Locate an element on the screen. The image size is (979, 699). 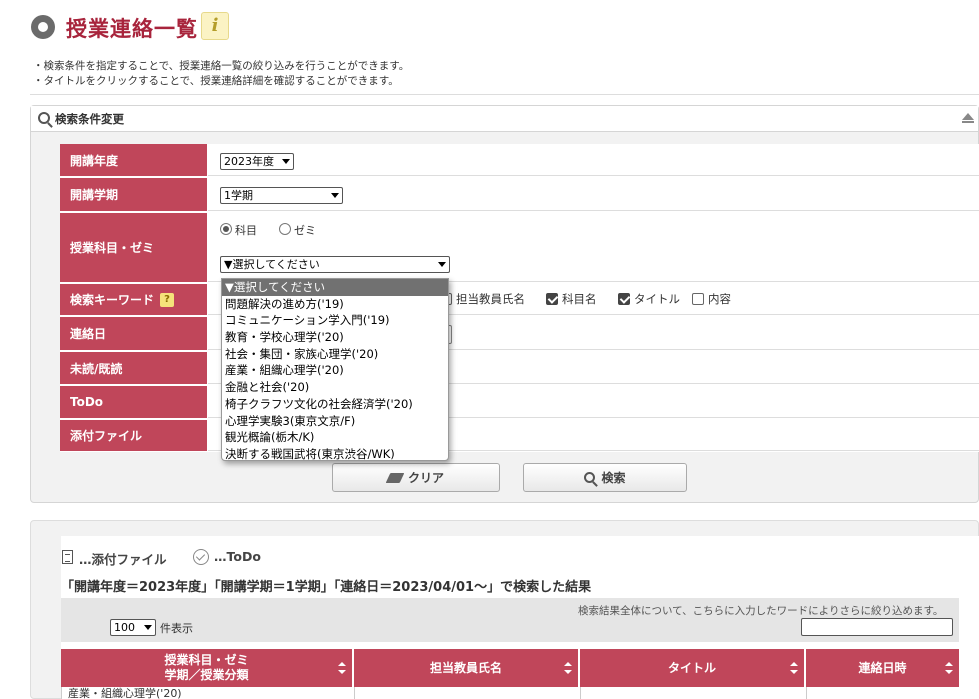
year-select-value: 2023年度 is located at coordinates (249, 161).